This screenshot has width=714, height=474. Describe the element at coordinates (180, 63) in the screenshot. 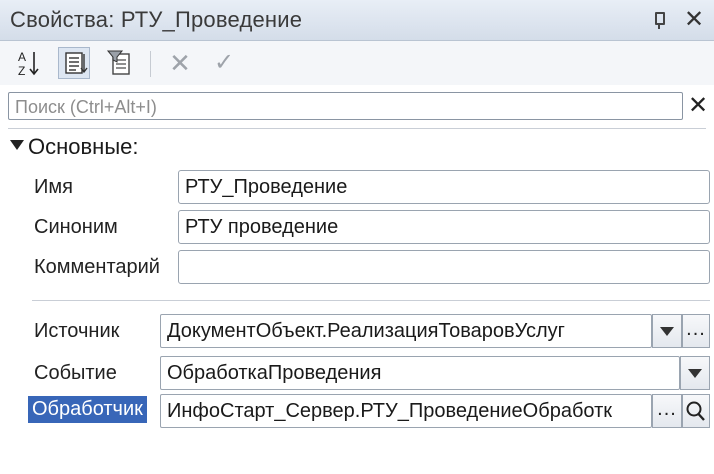

I see `cancel-icon: ✕` at that location.